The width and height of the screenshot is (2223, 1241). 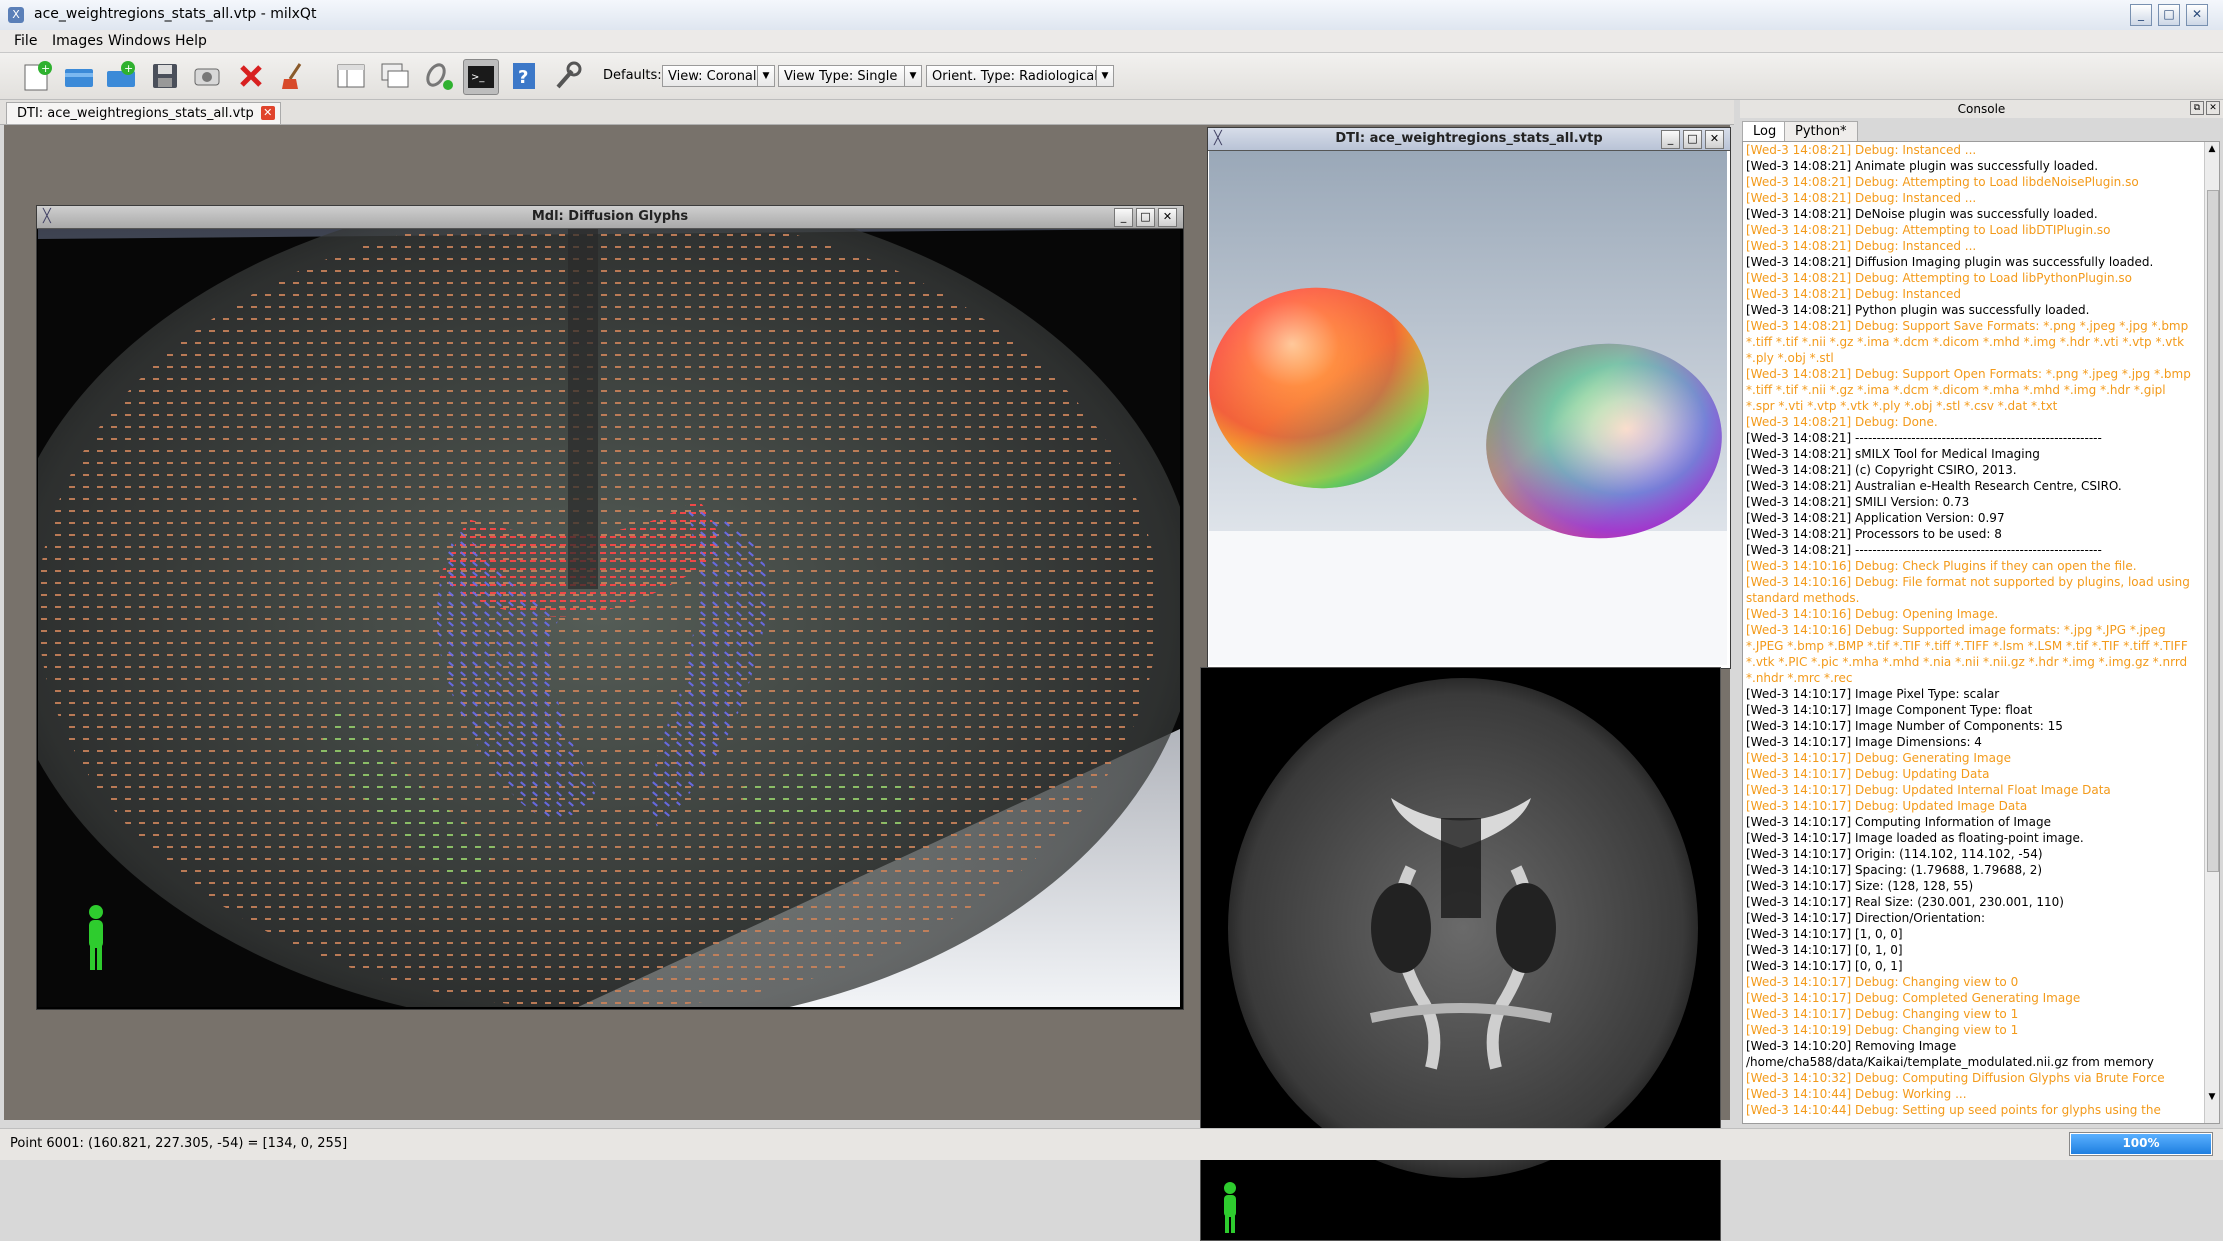 I want to click on new-icon: +, so click(x=37, y=76).